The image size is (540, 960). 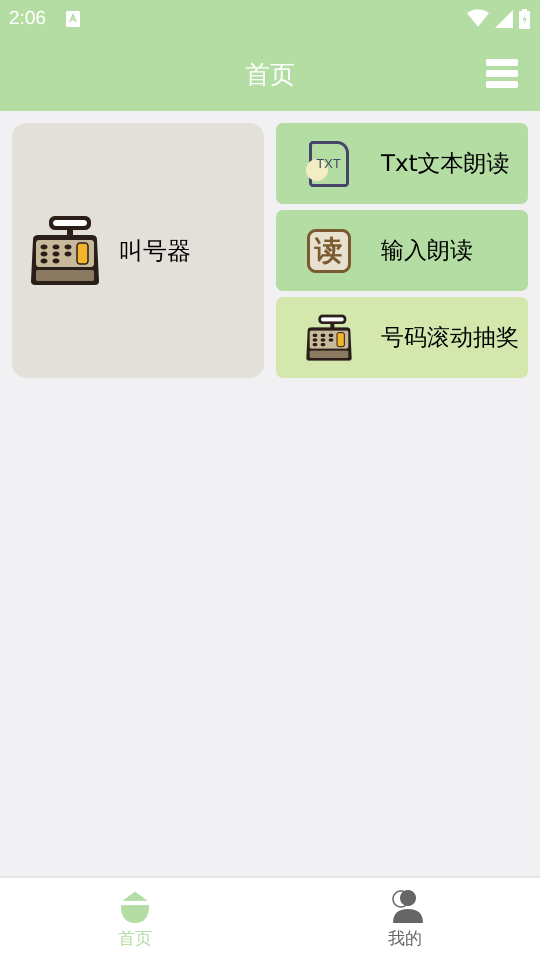 What do you see at coordinates (502, 74) in the screenshot?
I see `menu-icon` at bounding box center [502, 74].